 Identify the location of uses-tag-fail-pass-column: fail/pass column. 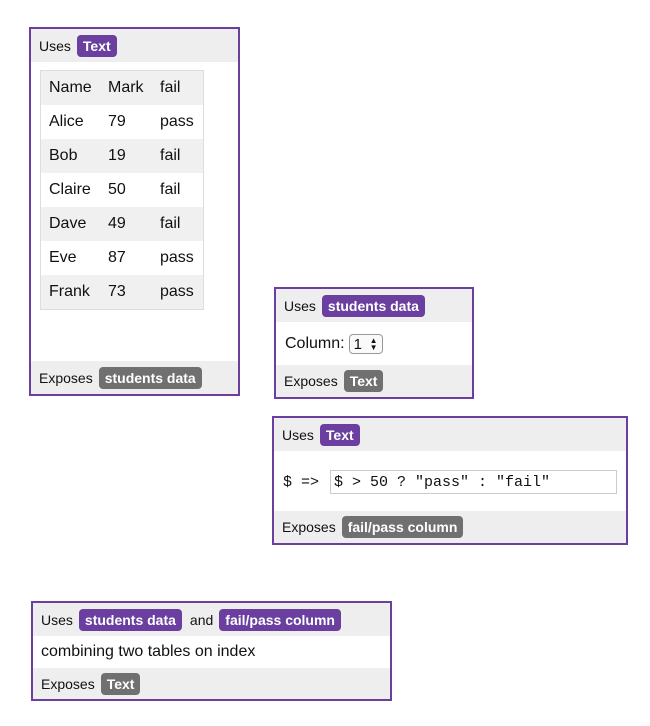
(280, 619).